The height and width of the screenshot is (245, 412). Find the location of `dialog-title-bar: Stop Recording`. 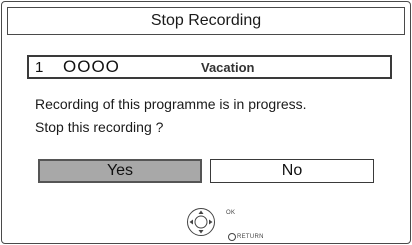

dialog-title-bar: Stop Recording is located at coordinates (206, 21).